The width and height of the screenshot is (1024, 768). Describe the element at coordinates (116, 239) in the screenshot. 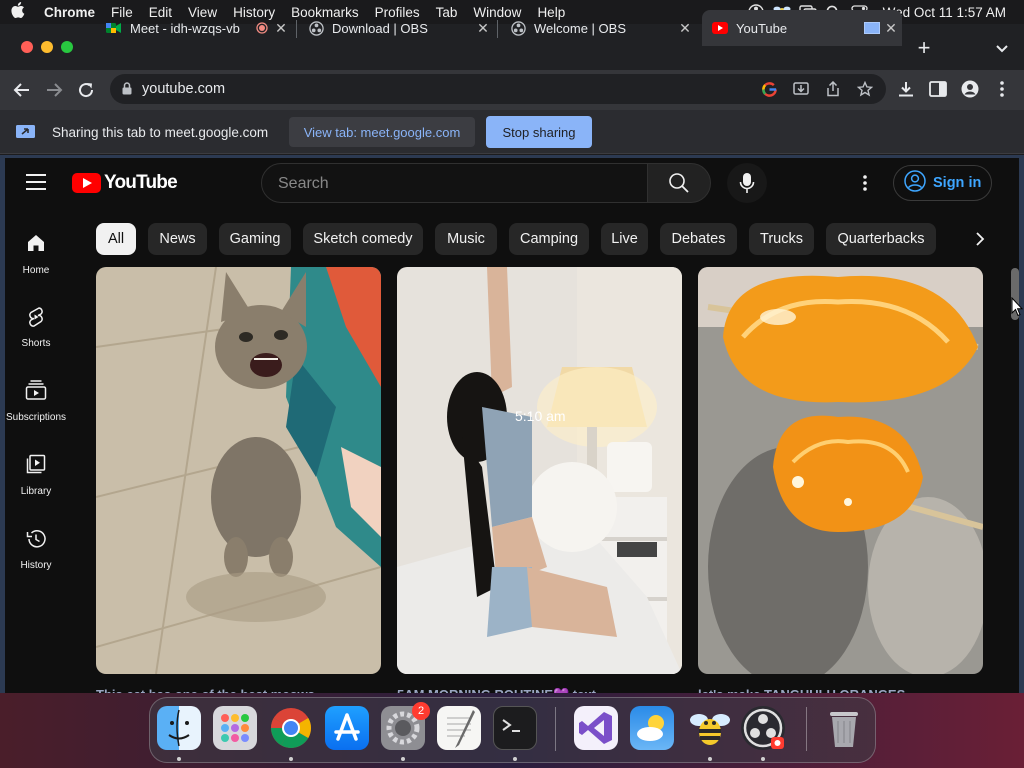

I see `chip-all: All` at that location.